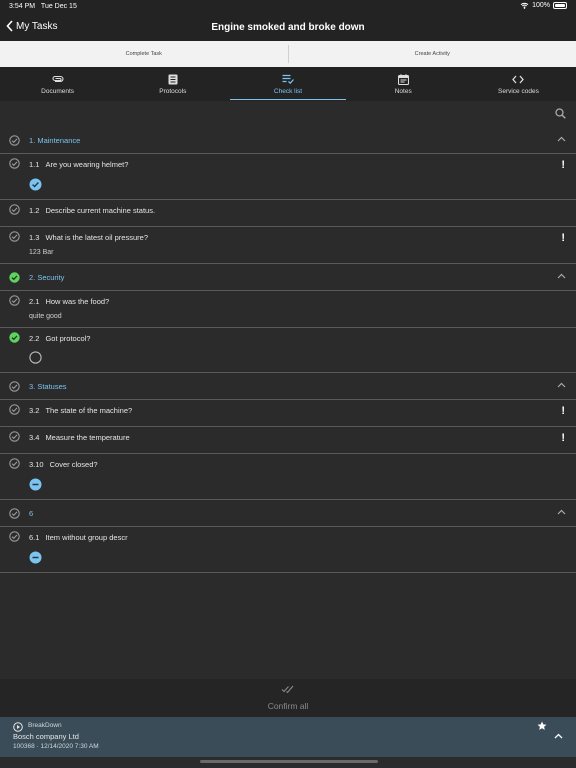  I want to click on page-title: Engine smoked and broke down, so click(288, 27).